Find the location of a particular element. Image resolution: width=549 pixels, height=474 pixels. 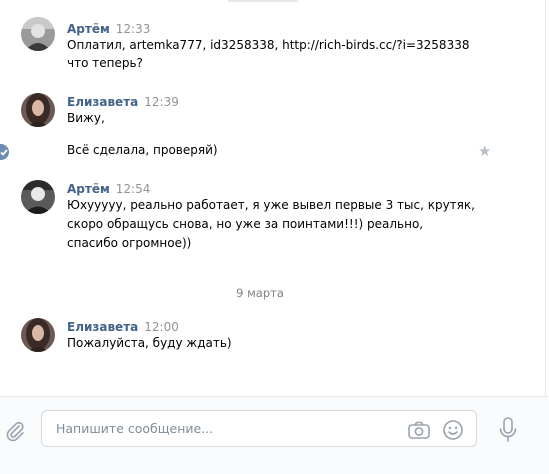

message-text: спасибо огромное)) is located at coordinates (129, 243).